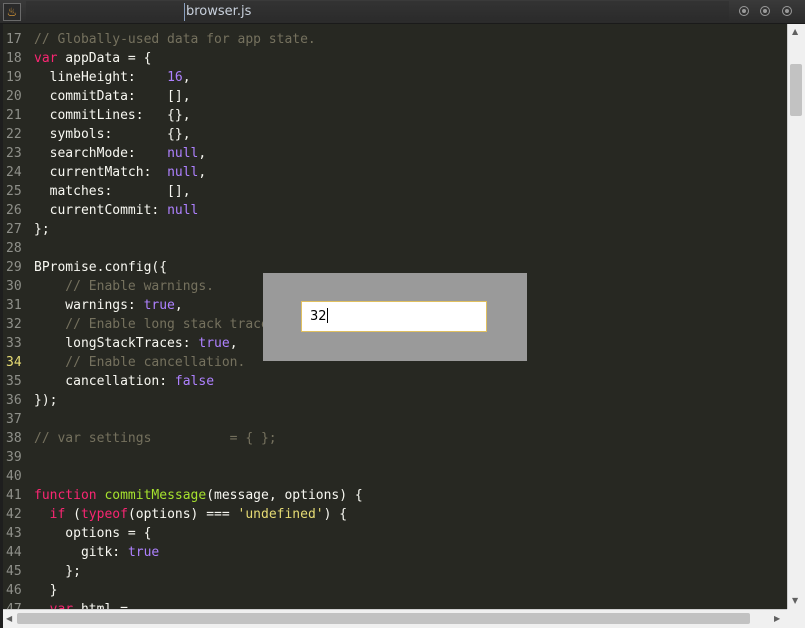 The height and width of the screenshot is (628, 805). I want to click on code-text: BPromise.config({, so click(100, 267).